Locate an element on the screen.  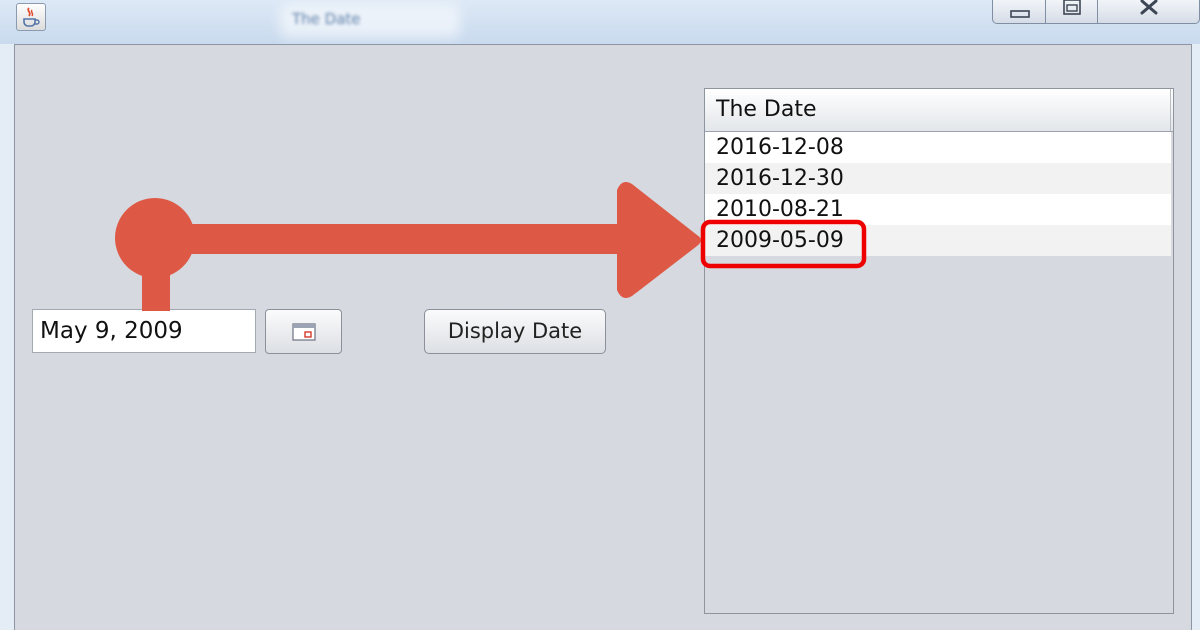
window-right-border is located at coordinates (1196, 337).